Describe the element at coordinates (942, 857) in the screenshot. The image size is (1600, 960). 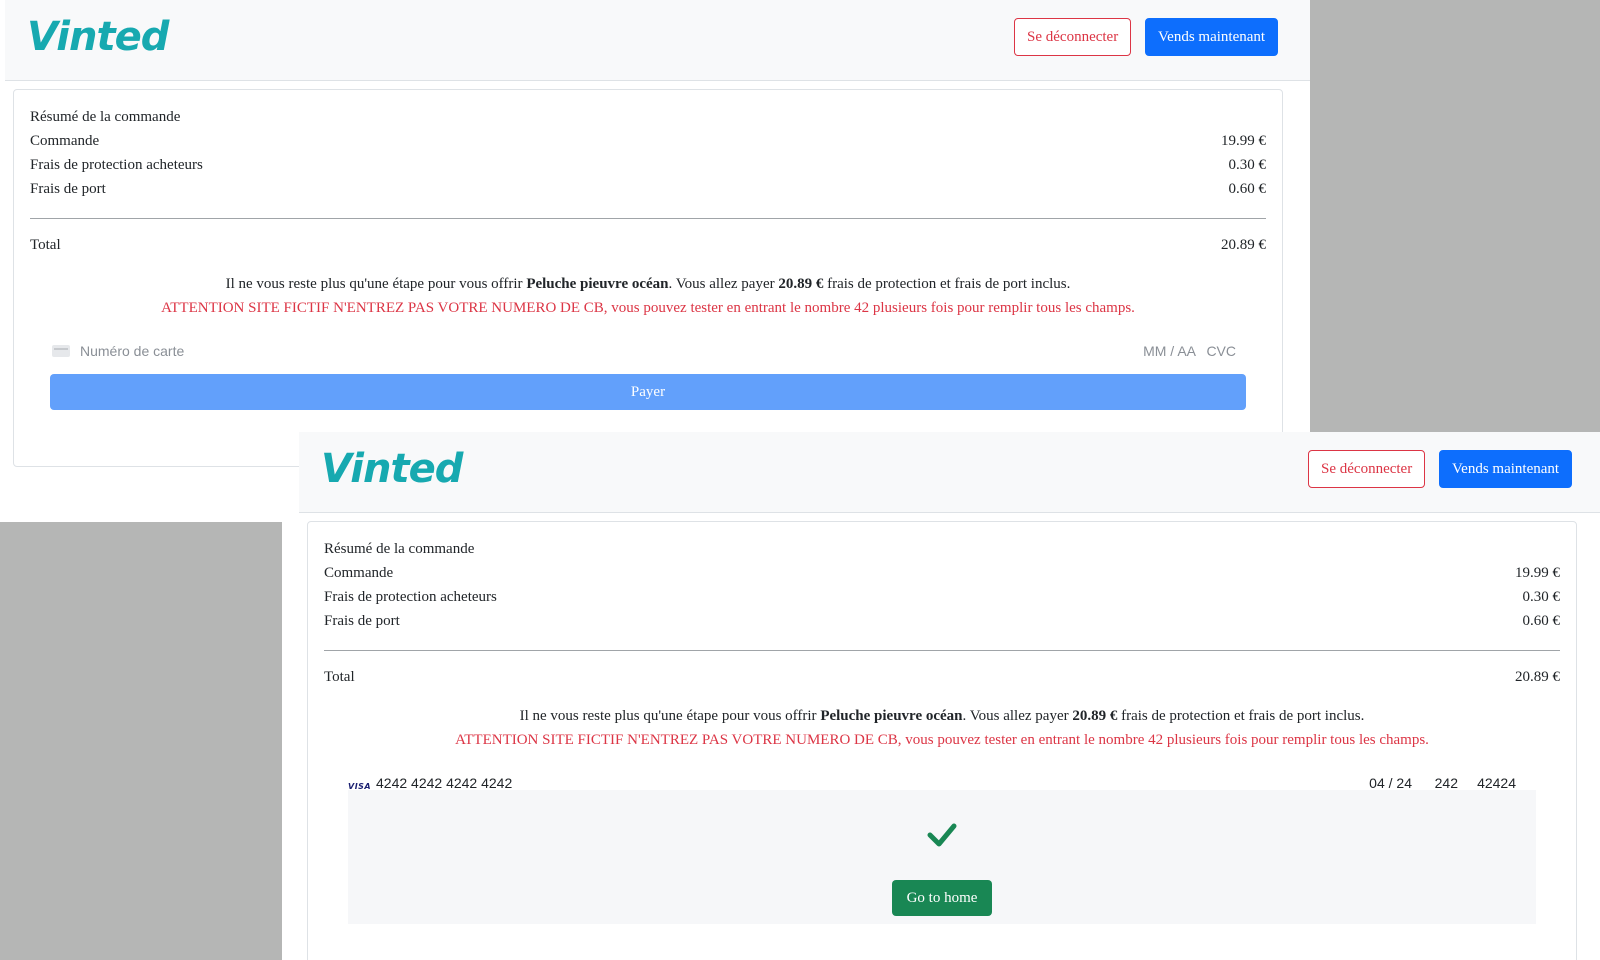
I see `payment-success-panel: Go to home` at that location.